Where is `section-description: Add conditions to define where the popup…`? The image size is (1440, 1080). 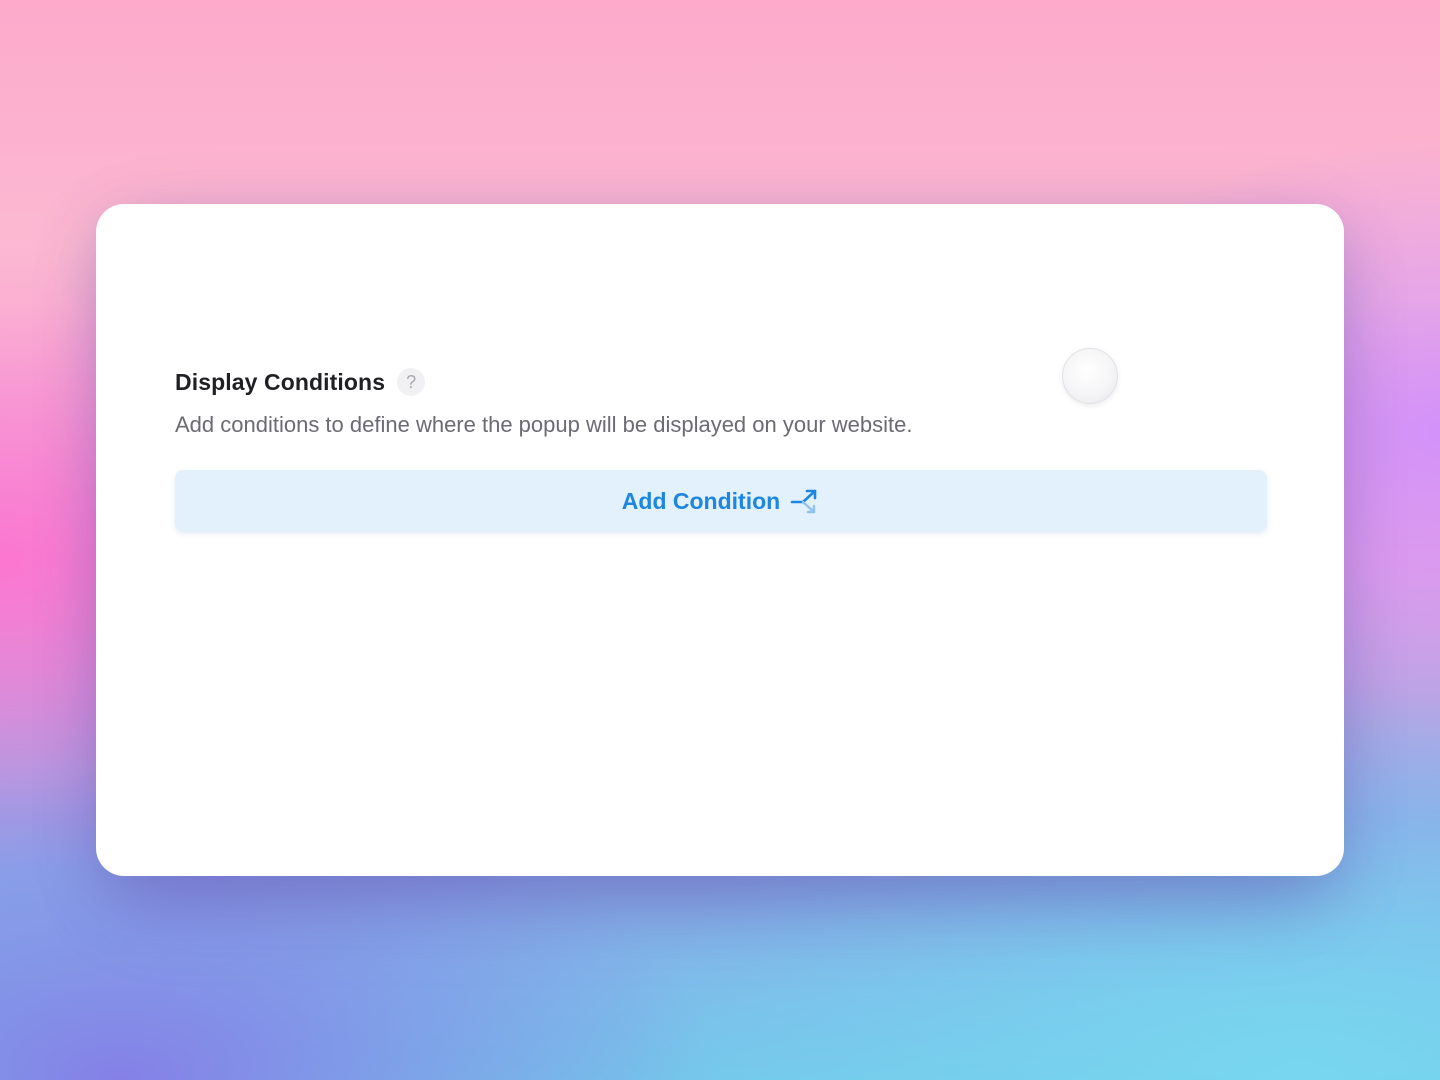 section-description: Add conditions to define where the popup… is located at coordinates (544, 424).